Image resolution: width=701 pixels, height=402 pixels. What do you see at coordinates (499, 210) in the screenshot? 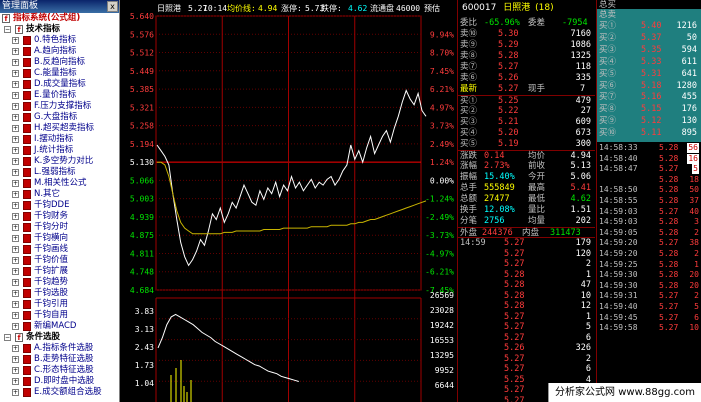
I see `stat-value: 12.08%` at bounding box center [499, 210].